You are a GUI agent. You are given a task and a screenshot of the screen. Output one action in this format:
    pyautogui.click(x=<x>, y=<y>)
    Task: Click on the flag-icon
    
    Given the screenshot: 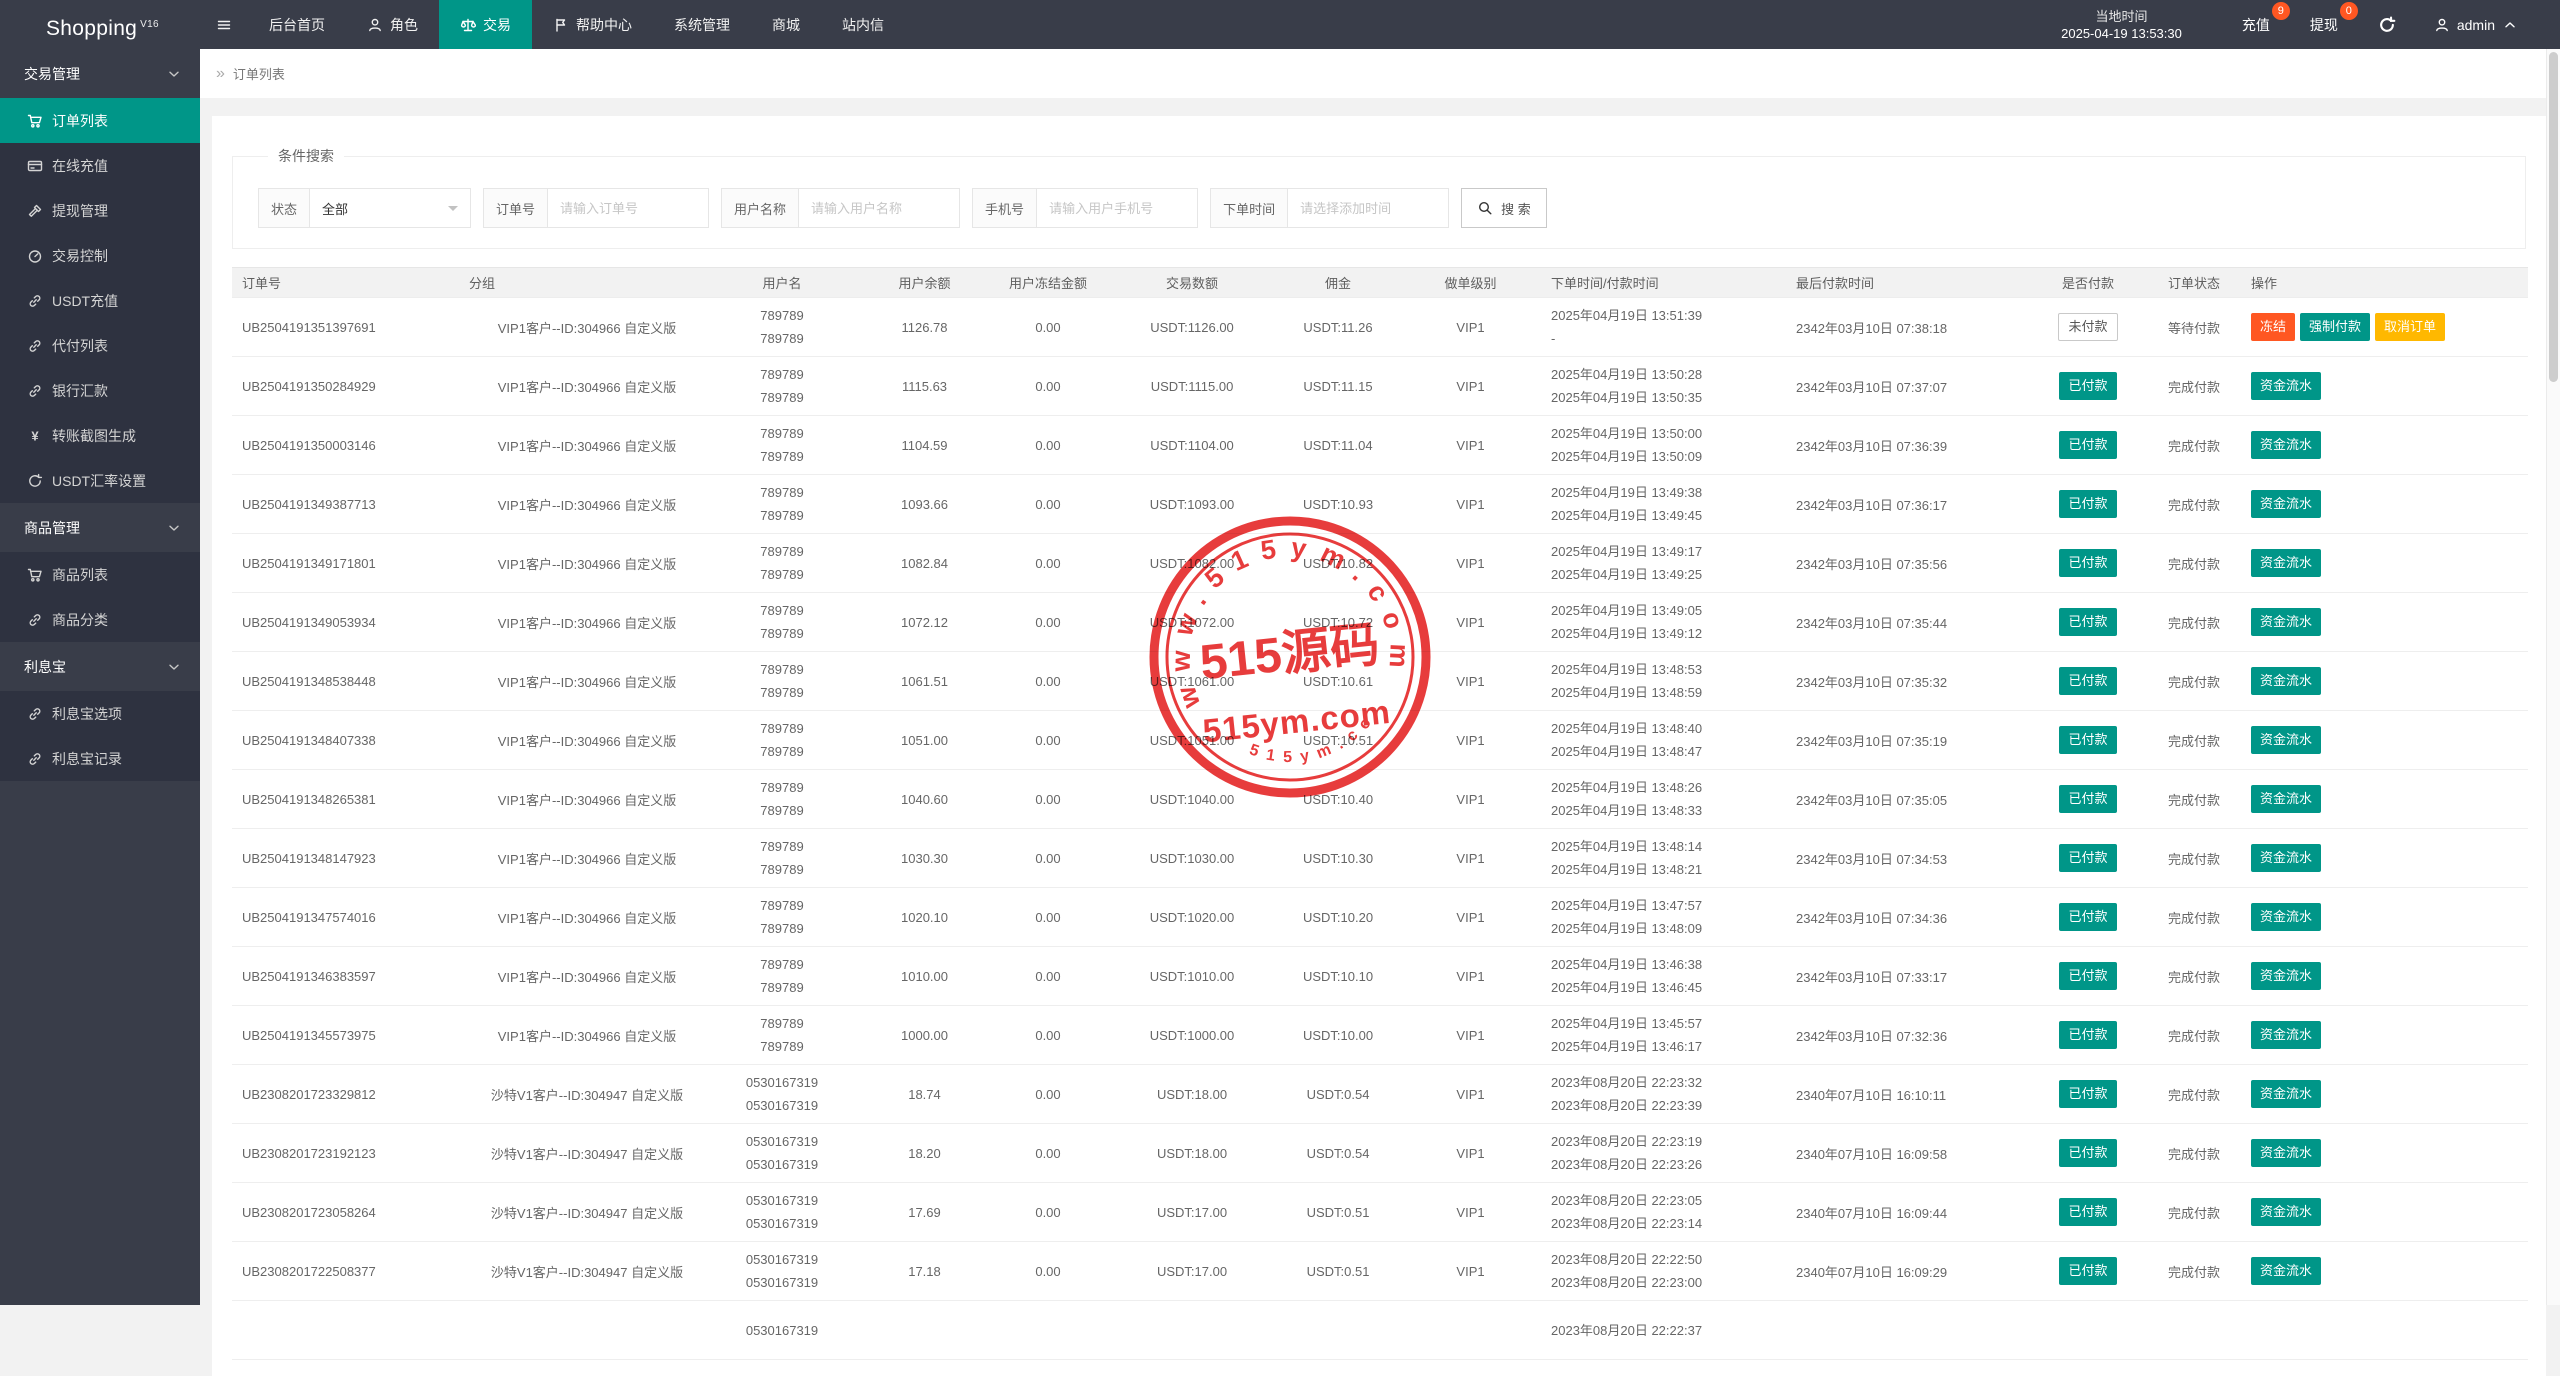 What is the action you would take?
    pyautogui.click(x=561, y=25)
    